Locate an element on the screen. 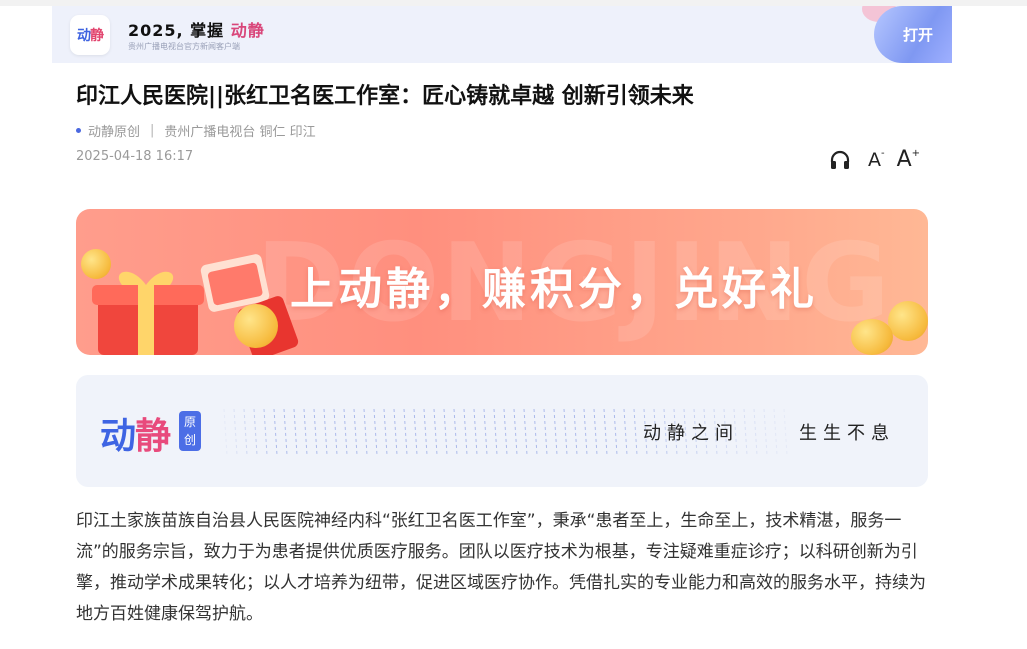  app-subtitle: 贵州广播电视台官方新闻客户端 is located at coordinates (184, 46).